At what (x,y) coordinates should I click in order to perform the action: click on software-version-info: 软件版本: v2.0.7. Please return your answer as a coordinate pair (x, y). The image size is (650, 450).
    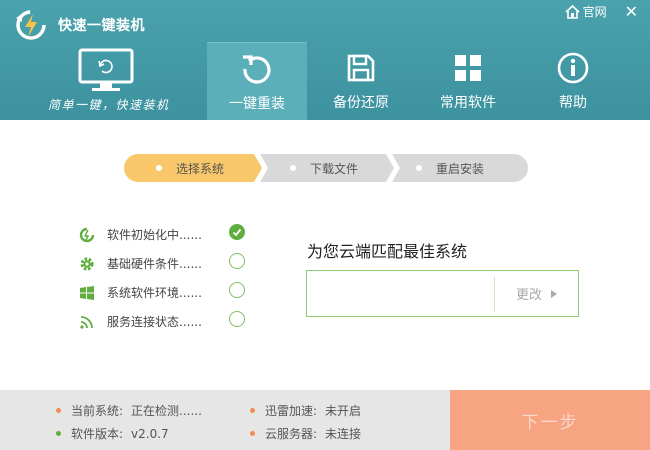
    Looking at the image, I should click on (112, 433).